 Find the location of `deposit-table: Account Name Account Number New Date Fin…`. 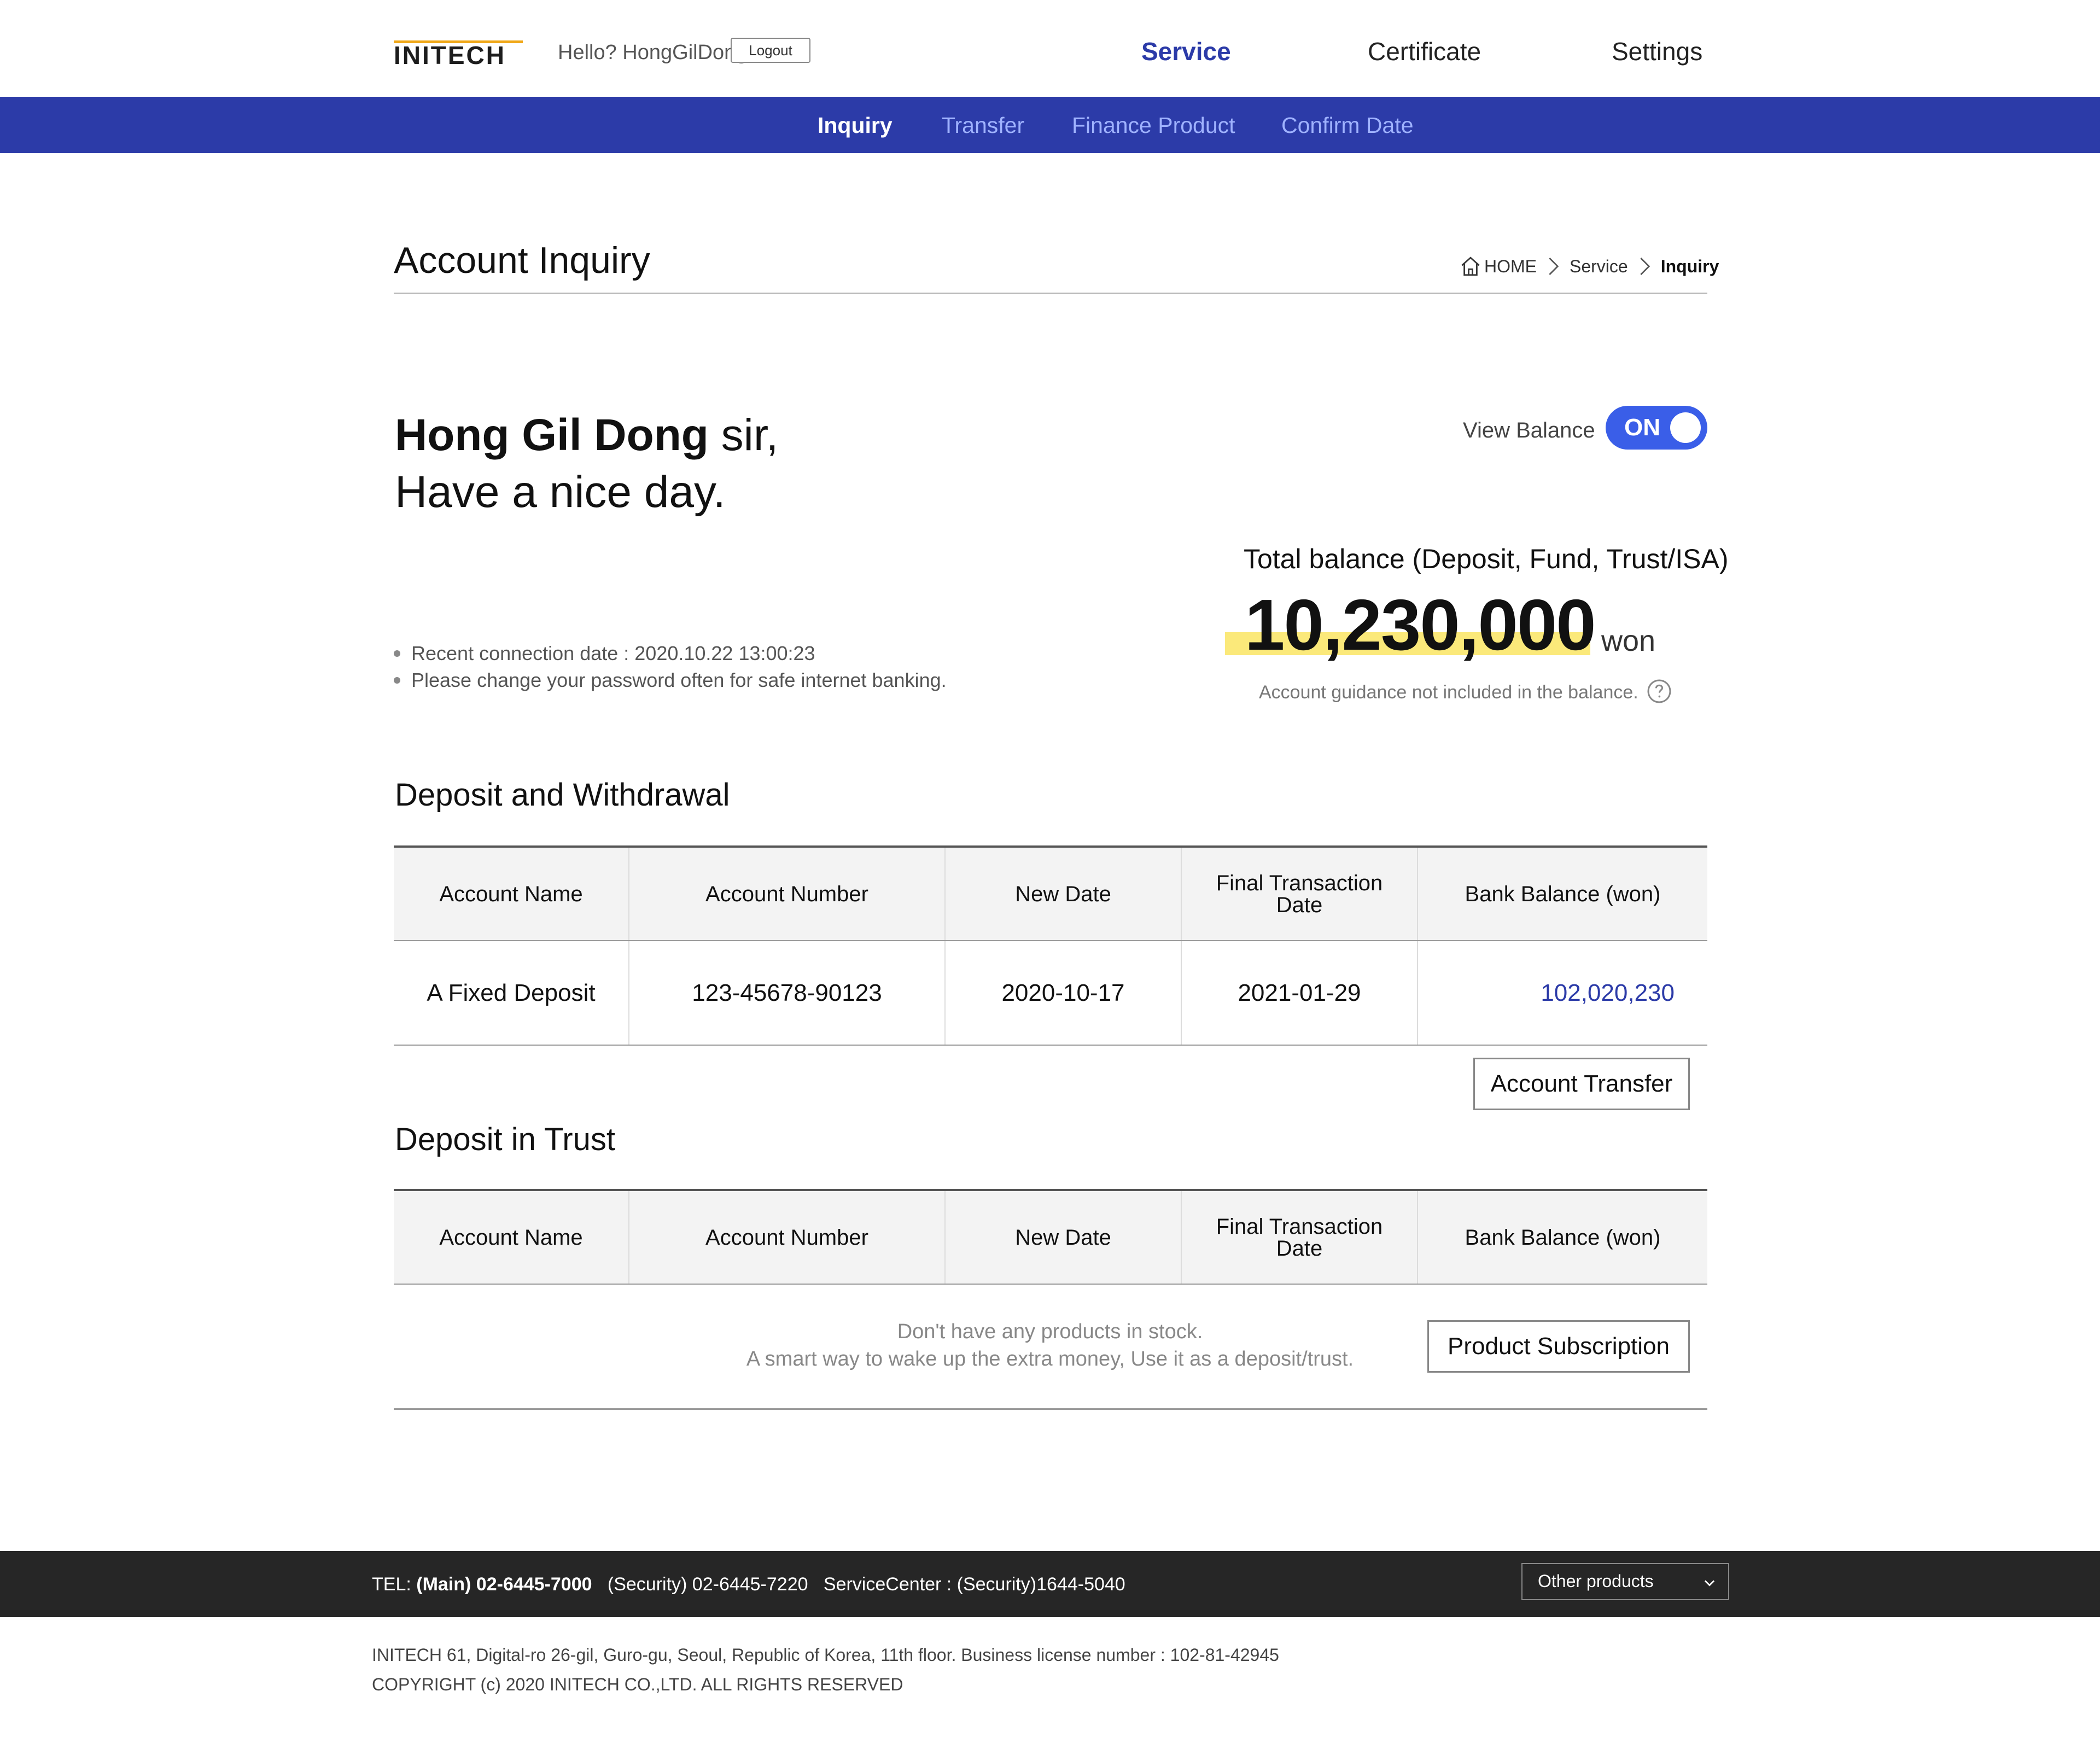

deposit-table: Account Name Account Number New Date Fin… is located at coordinates (1050, 945).